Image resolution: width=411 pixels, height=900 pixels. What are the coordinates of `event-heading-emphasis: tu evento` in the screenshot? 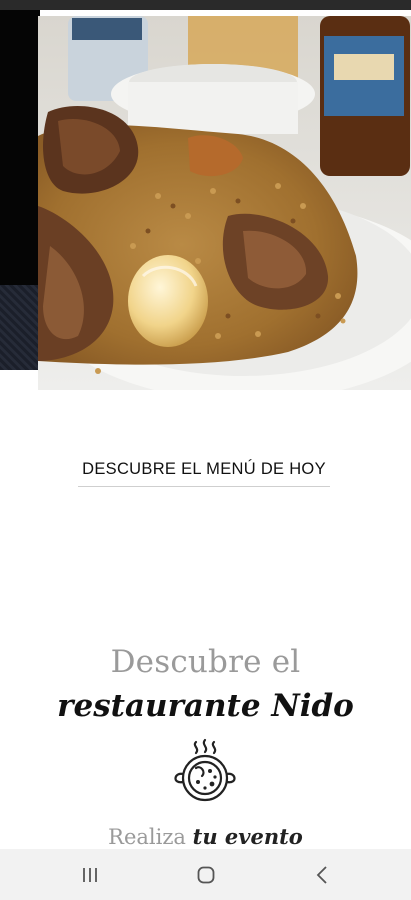 It's located at (247, 836).